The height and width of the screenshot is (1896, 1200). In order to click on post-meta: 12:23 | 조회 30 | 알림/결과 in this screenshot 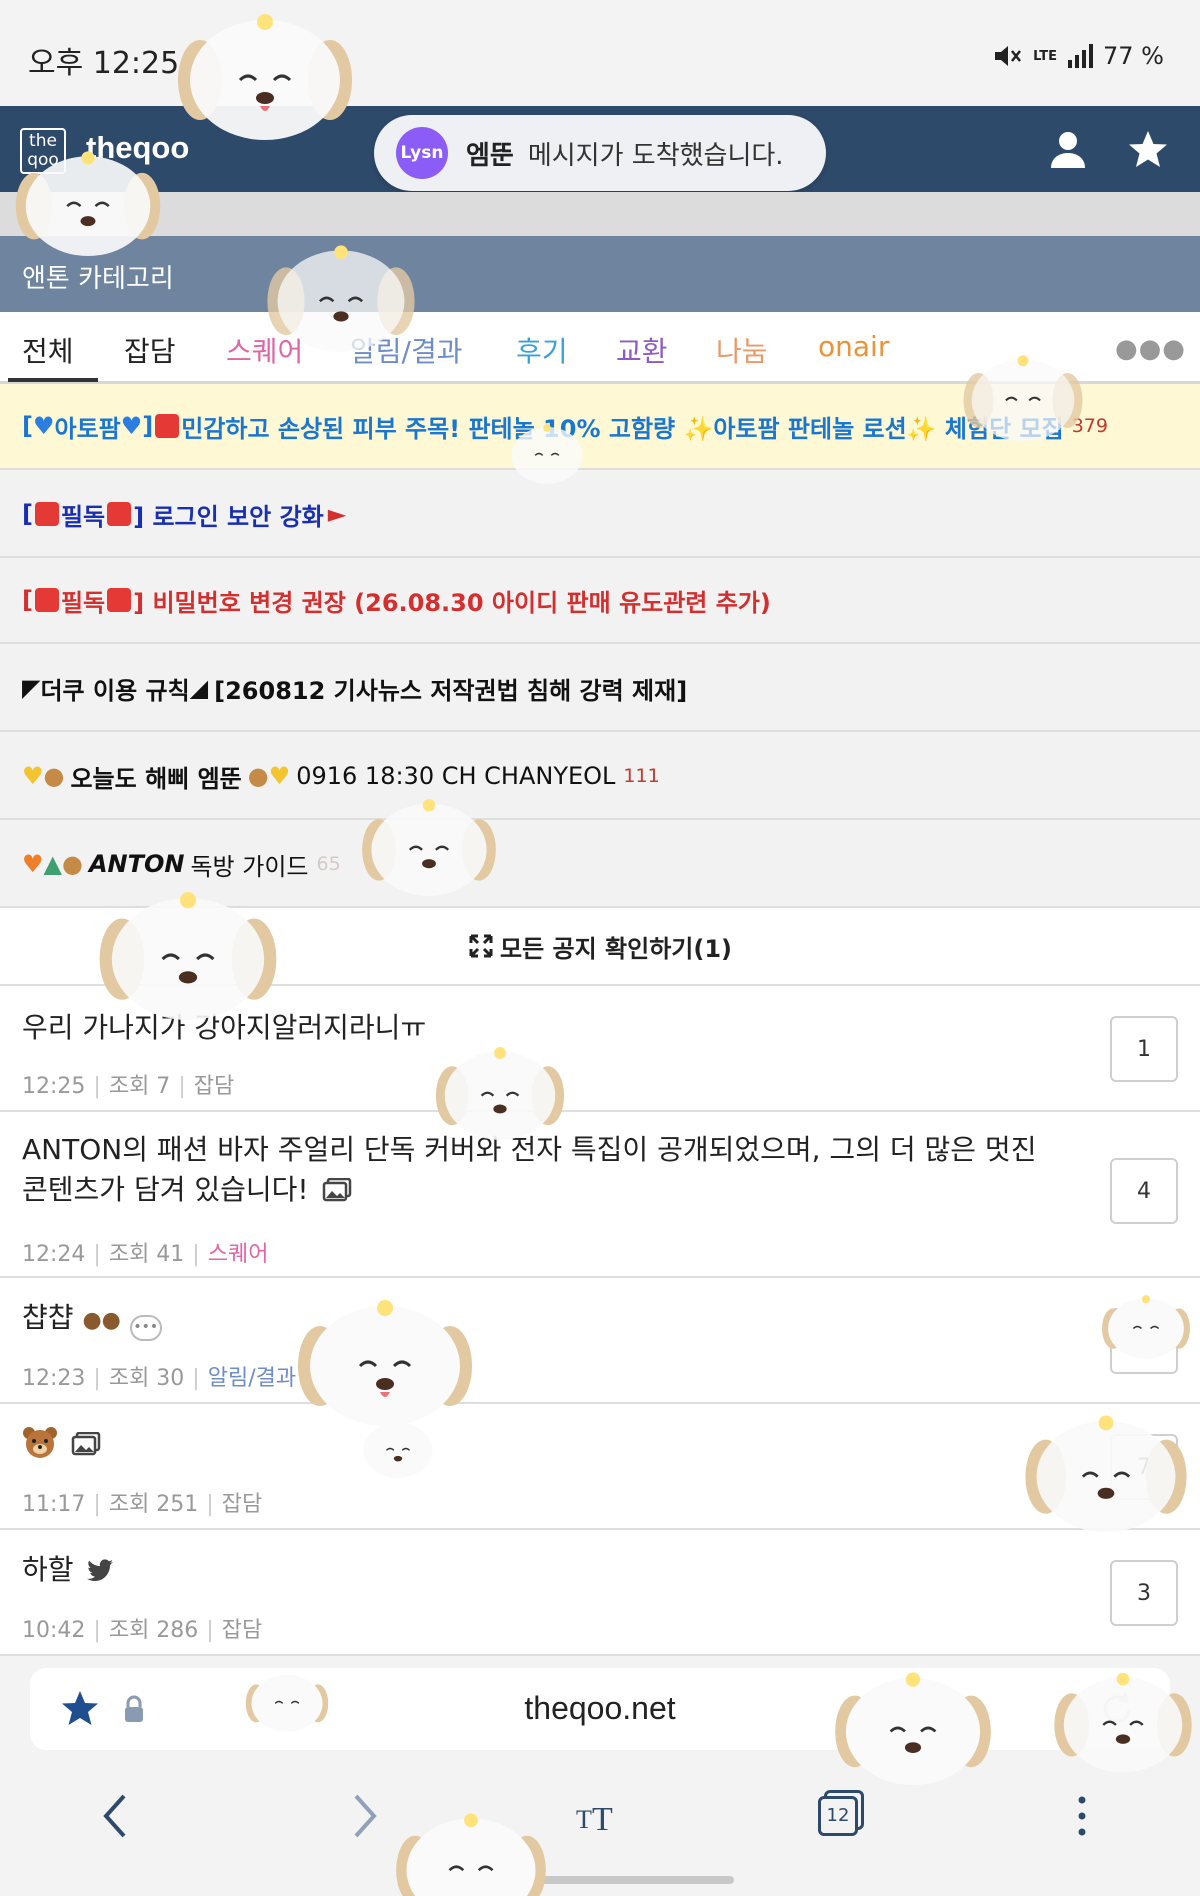, I will do `click(159, 1376)`.